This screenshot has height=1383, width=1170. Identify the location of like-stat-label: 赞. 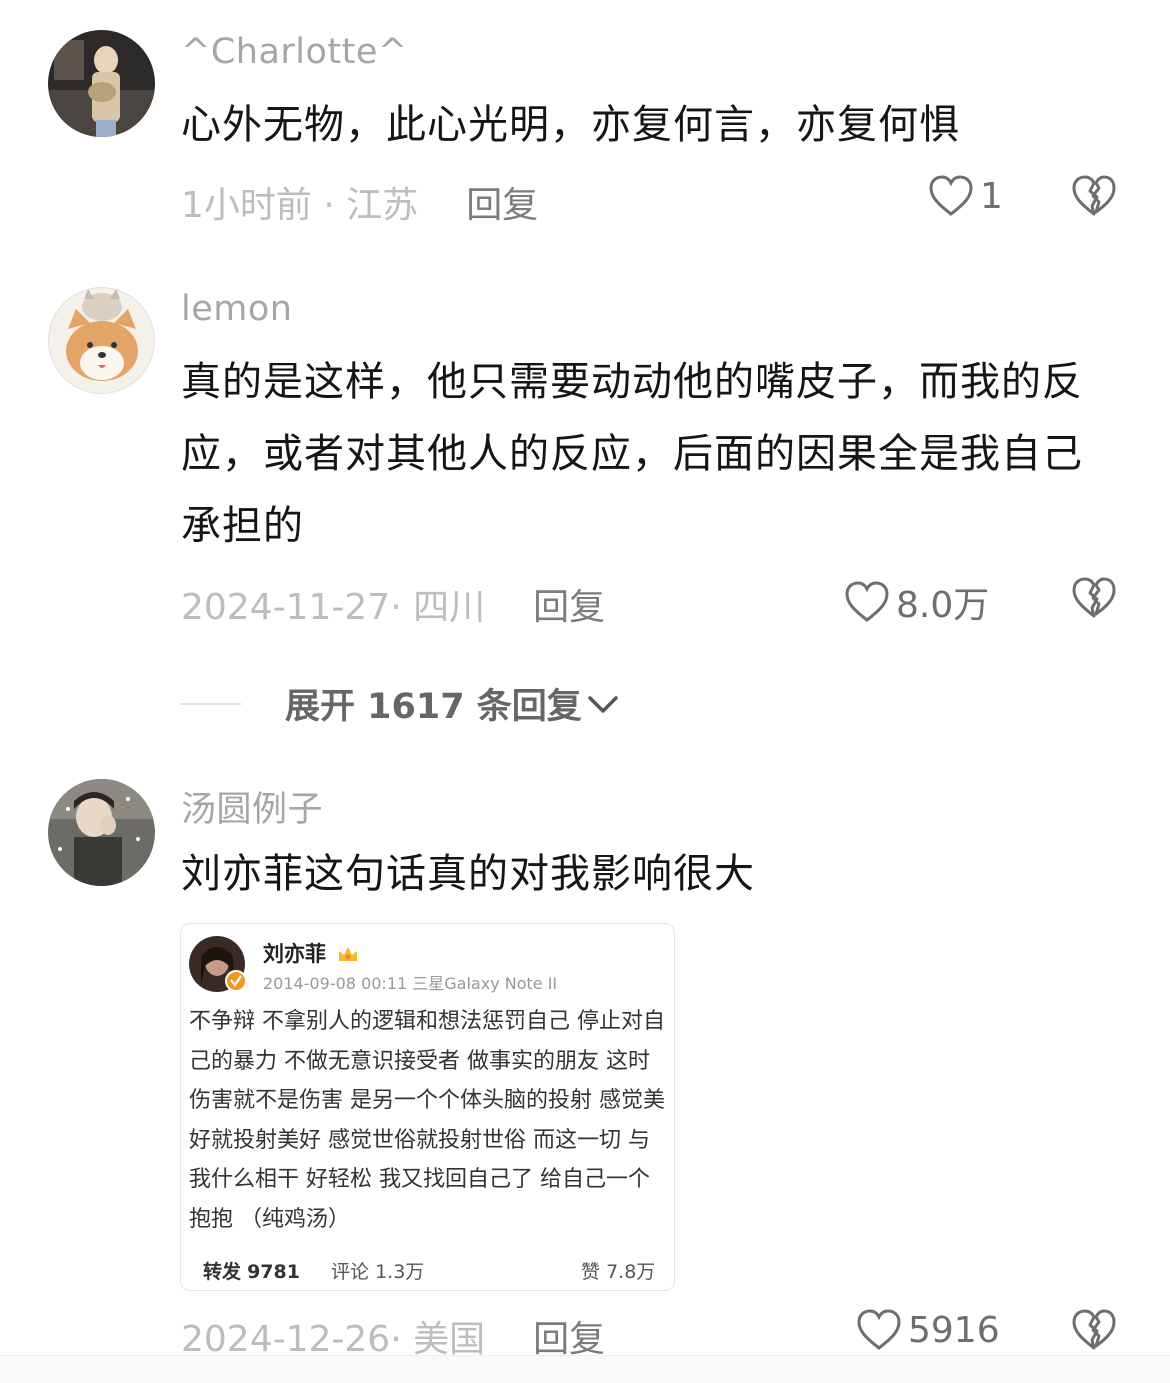
(591, 1272).